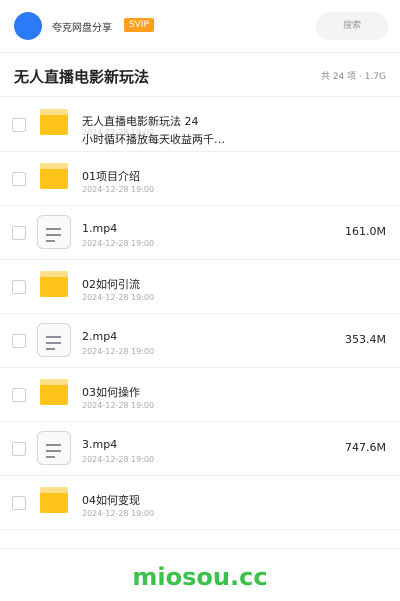 The height and width of the screenshot is (601, 400). Describe the element at coordinates (200, 502) in the screenshot. I see `list-item: 04如何变现 2024-12-28 19:00` at that location.